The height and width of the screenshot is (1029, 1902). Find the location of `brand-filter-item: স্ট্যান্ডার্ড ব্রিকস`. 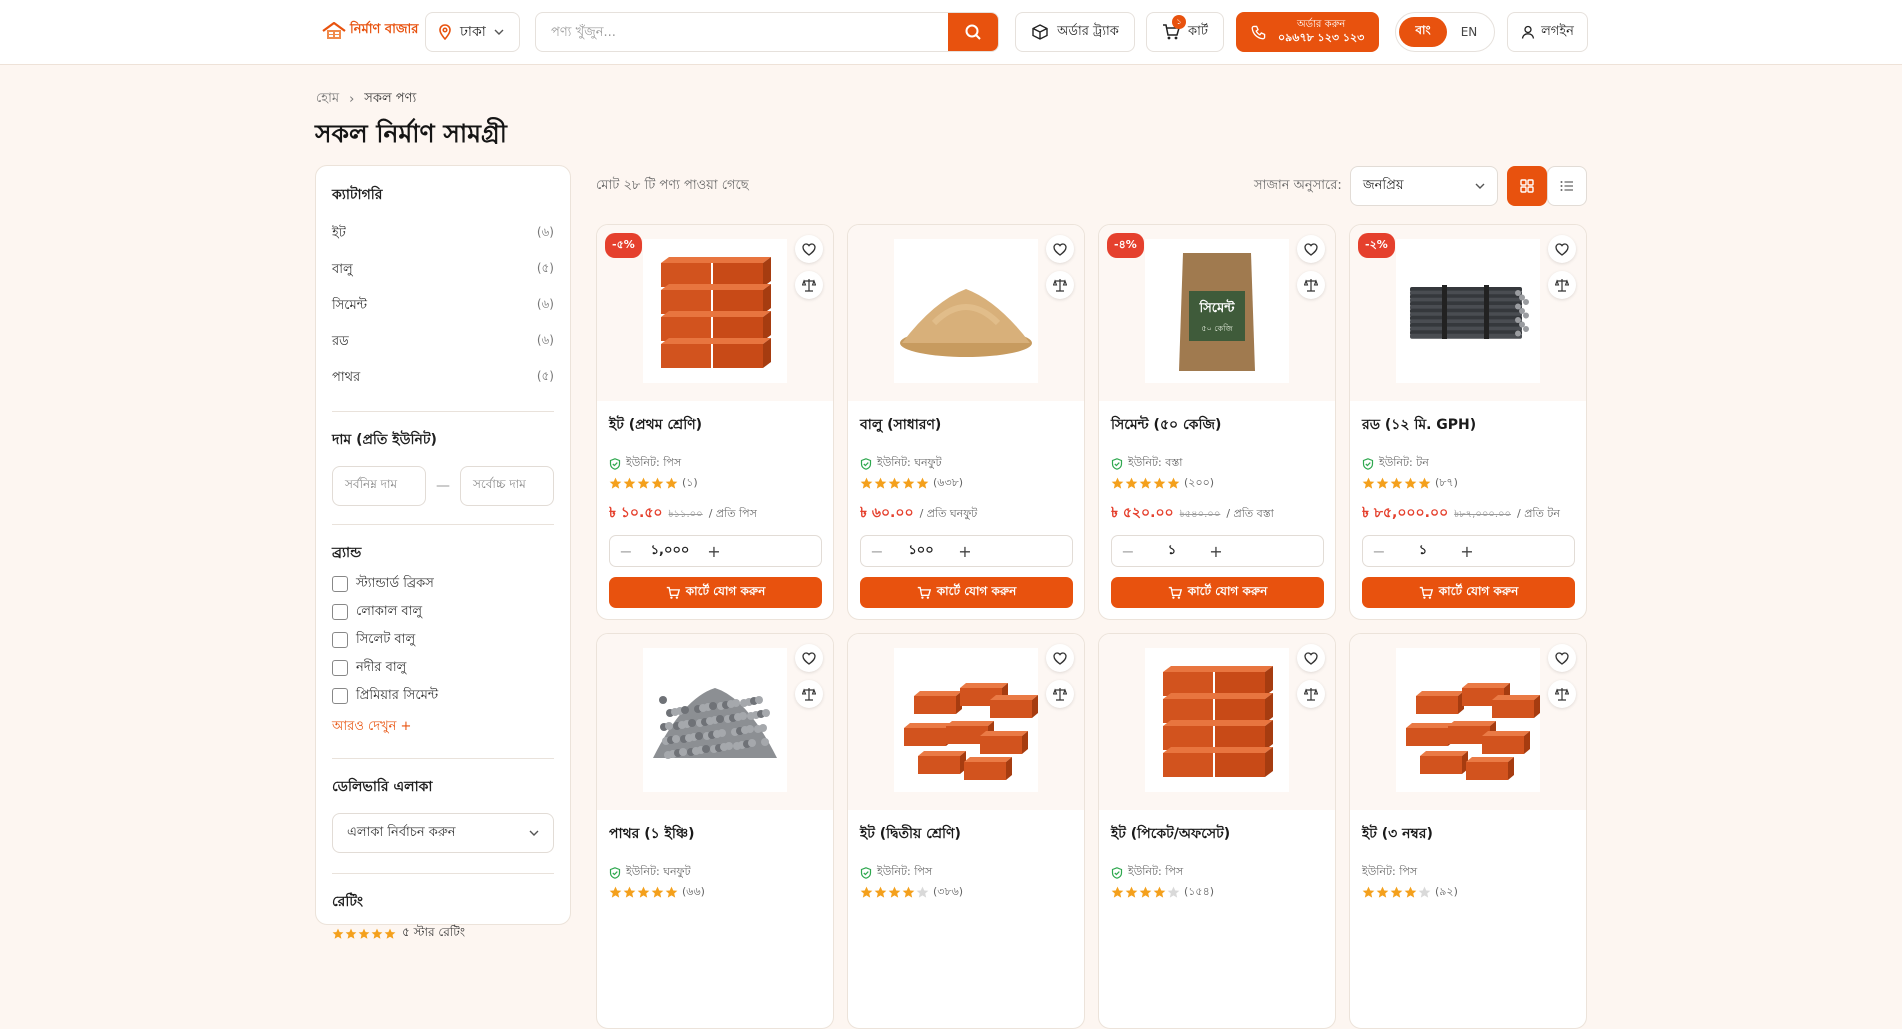

brand-filter-item: স্ট্যান্ডার্ড ব্রিকস is located at coordinates (443, 584).